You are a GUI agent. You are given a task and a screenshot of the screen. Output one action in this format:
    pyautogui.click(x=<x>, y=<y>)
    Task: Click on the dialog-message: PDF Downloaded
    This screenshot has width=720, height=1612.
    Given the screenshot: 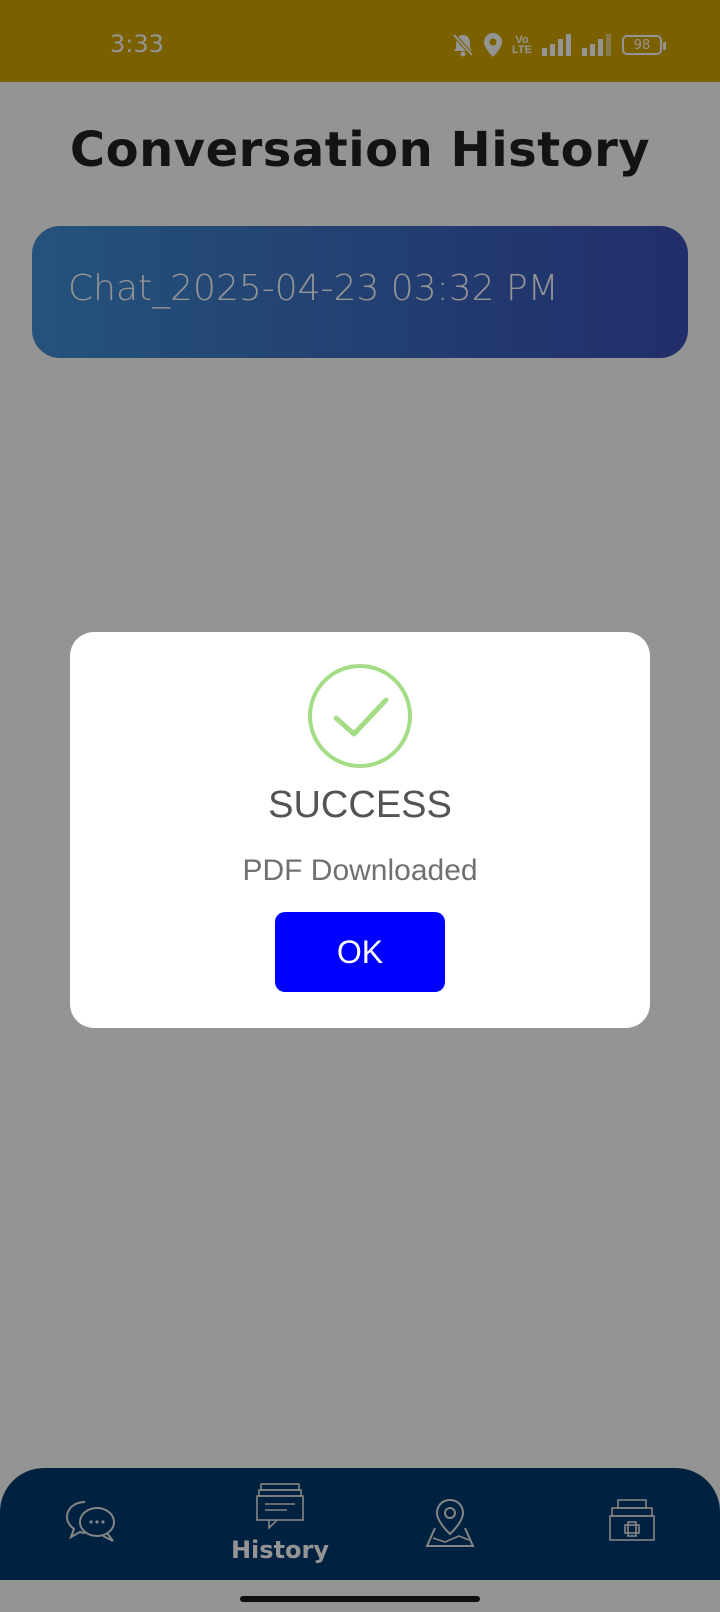 What is the action you would take?
    pyautogui.click(x=360, y=870)
    